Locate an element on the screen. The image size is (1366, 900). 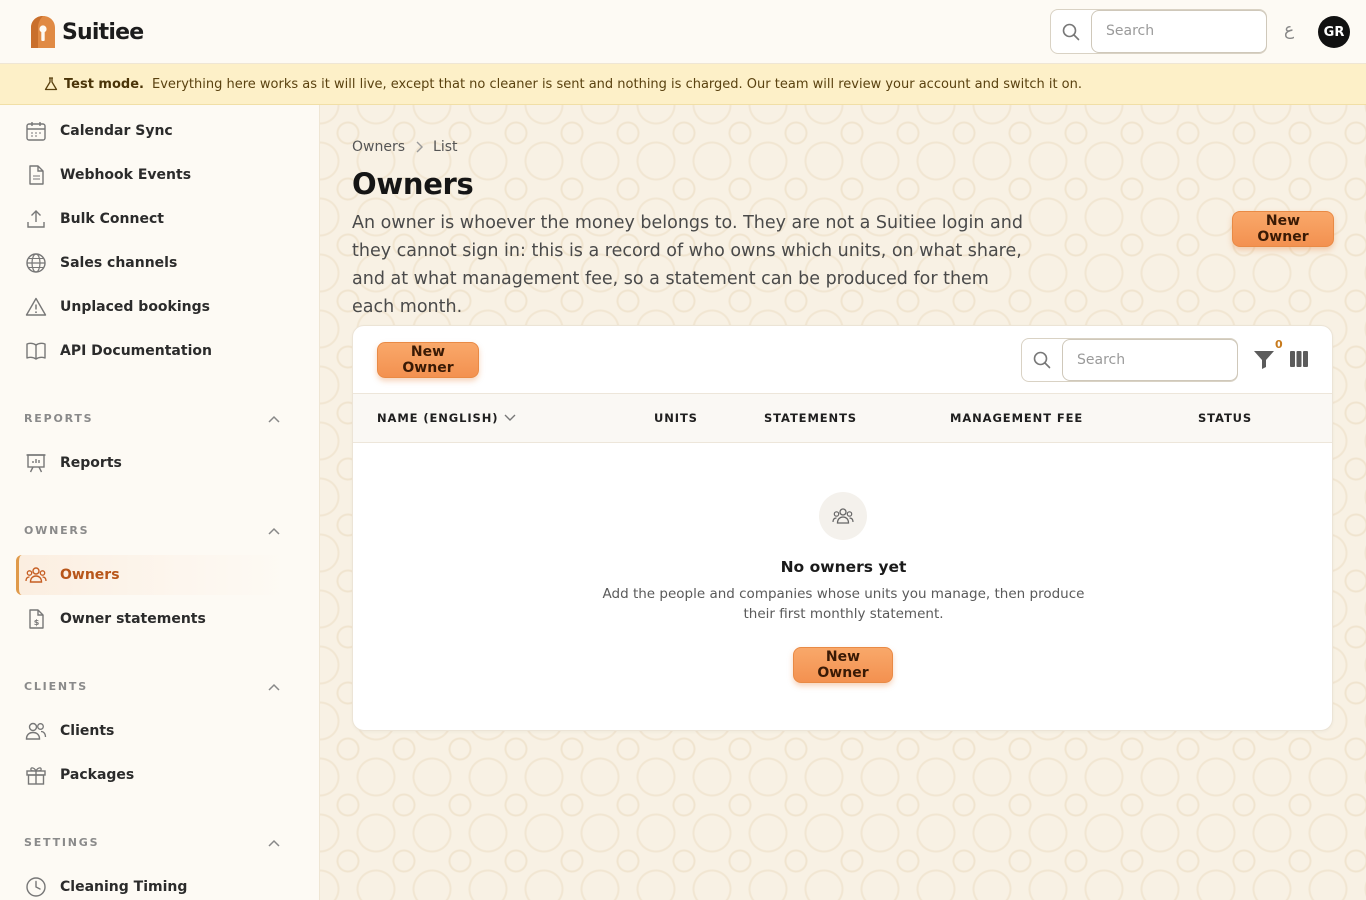
column-label: MANAGEMENT FEE is located at coordinates (1017, 418).